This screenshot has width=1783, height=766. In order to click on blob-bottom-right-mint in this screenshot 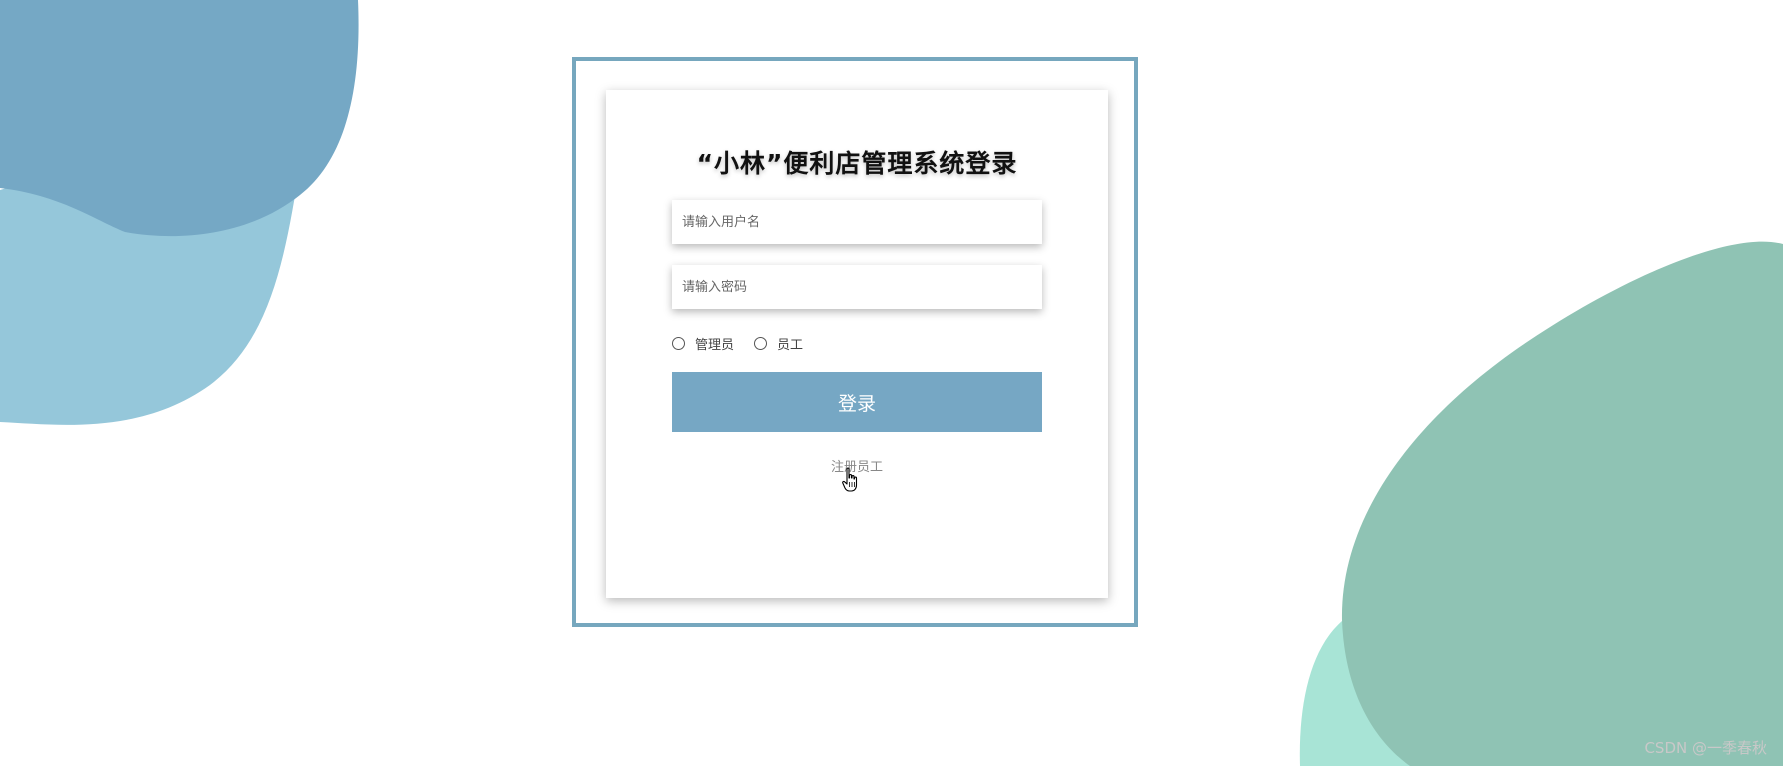, I will do `click(1369, 689)`.